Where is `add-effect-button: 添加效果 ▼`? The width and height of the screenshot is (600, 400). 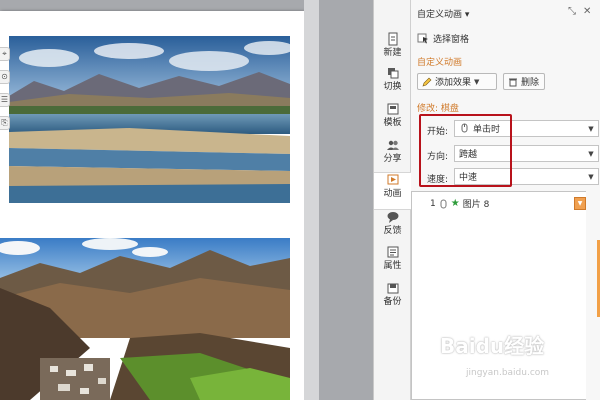
add-effect-button: 添加效果 ▼ is located at coordinates (457, 81).